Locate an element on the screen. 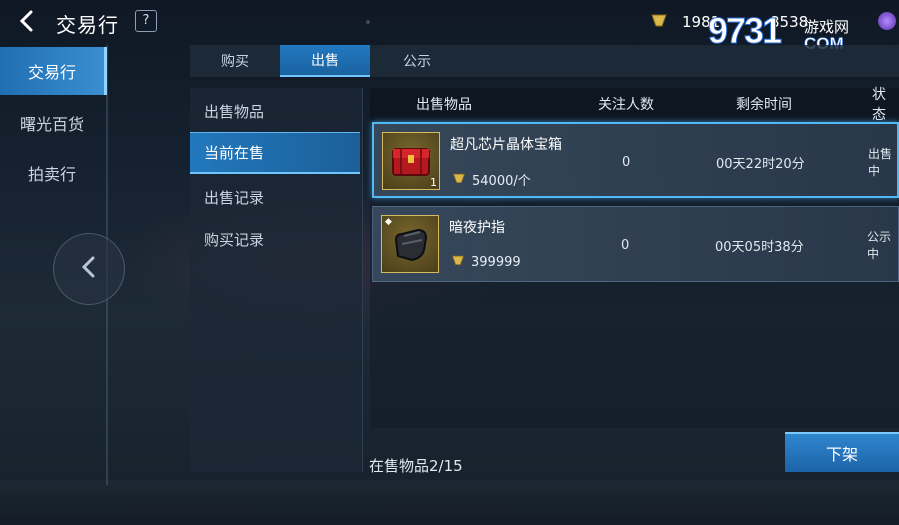  status-badge: 公示中 is located at coordinates (879, 245).